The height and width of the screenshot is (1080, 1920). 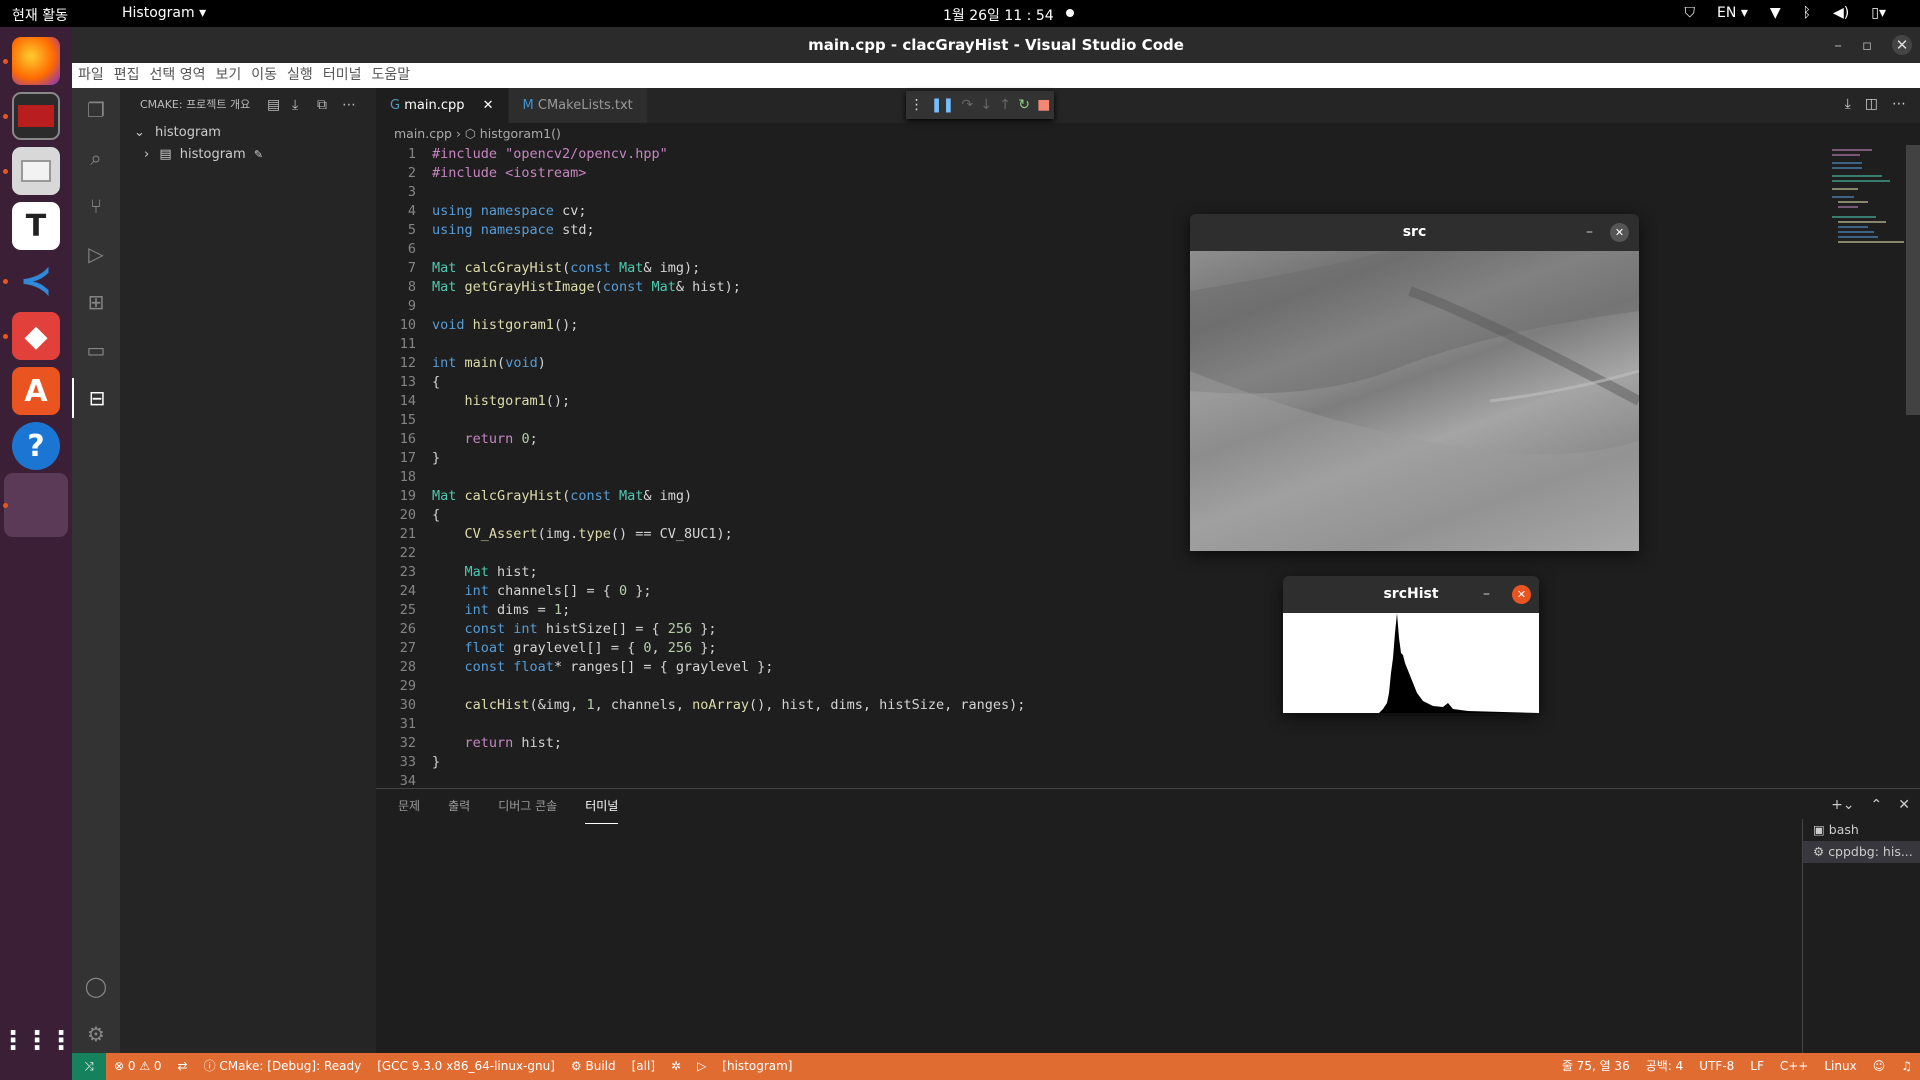 What do you see at coordinates (1690, 13) in the screenshot?
I see `shield-icon: ⛉` at bounding box center [1690, 13].